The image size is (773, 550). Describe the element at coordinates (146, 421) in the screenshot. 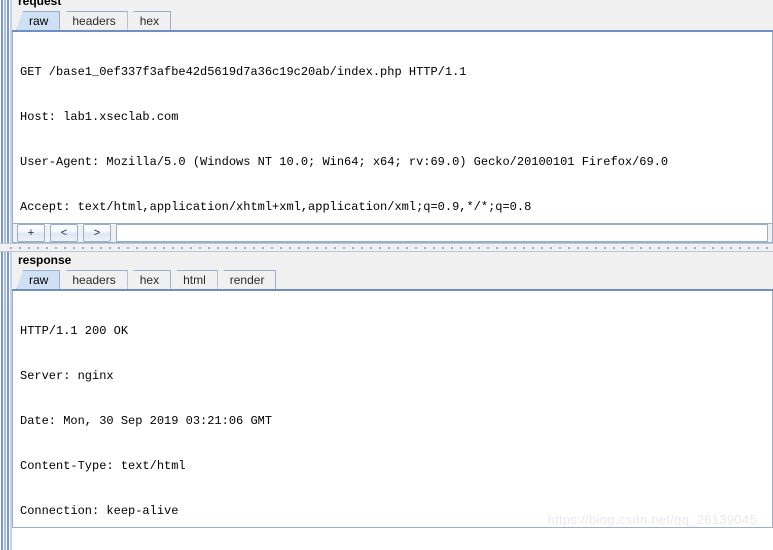

I see `response-header-line: Date: Mon, 30 Sep 2019 03:21:06 GMT` at that location.